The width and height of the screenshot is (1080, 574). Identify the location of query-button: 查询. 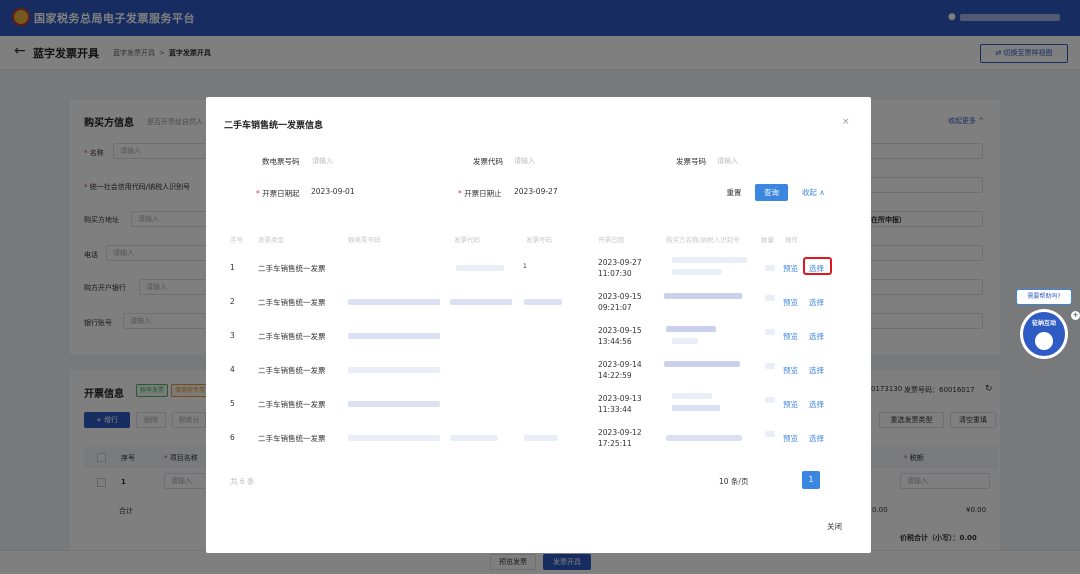
(771, 192).